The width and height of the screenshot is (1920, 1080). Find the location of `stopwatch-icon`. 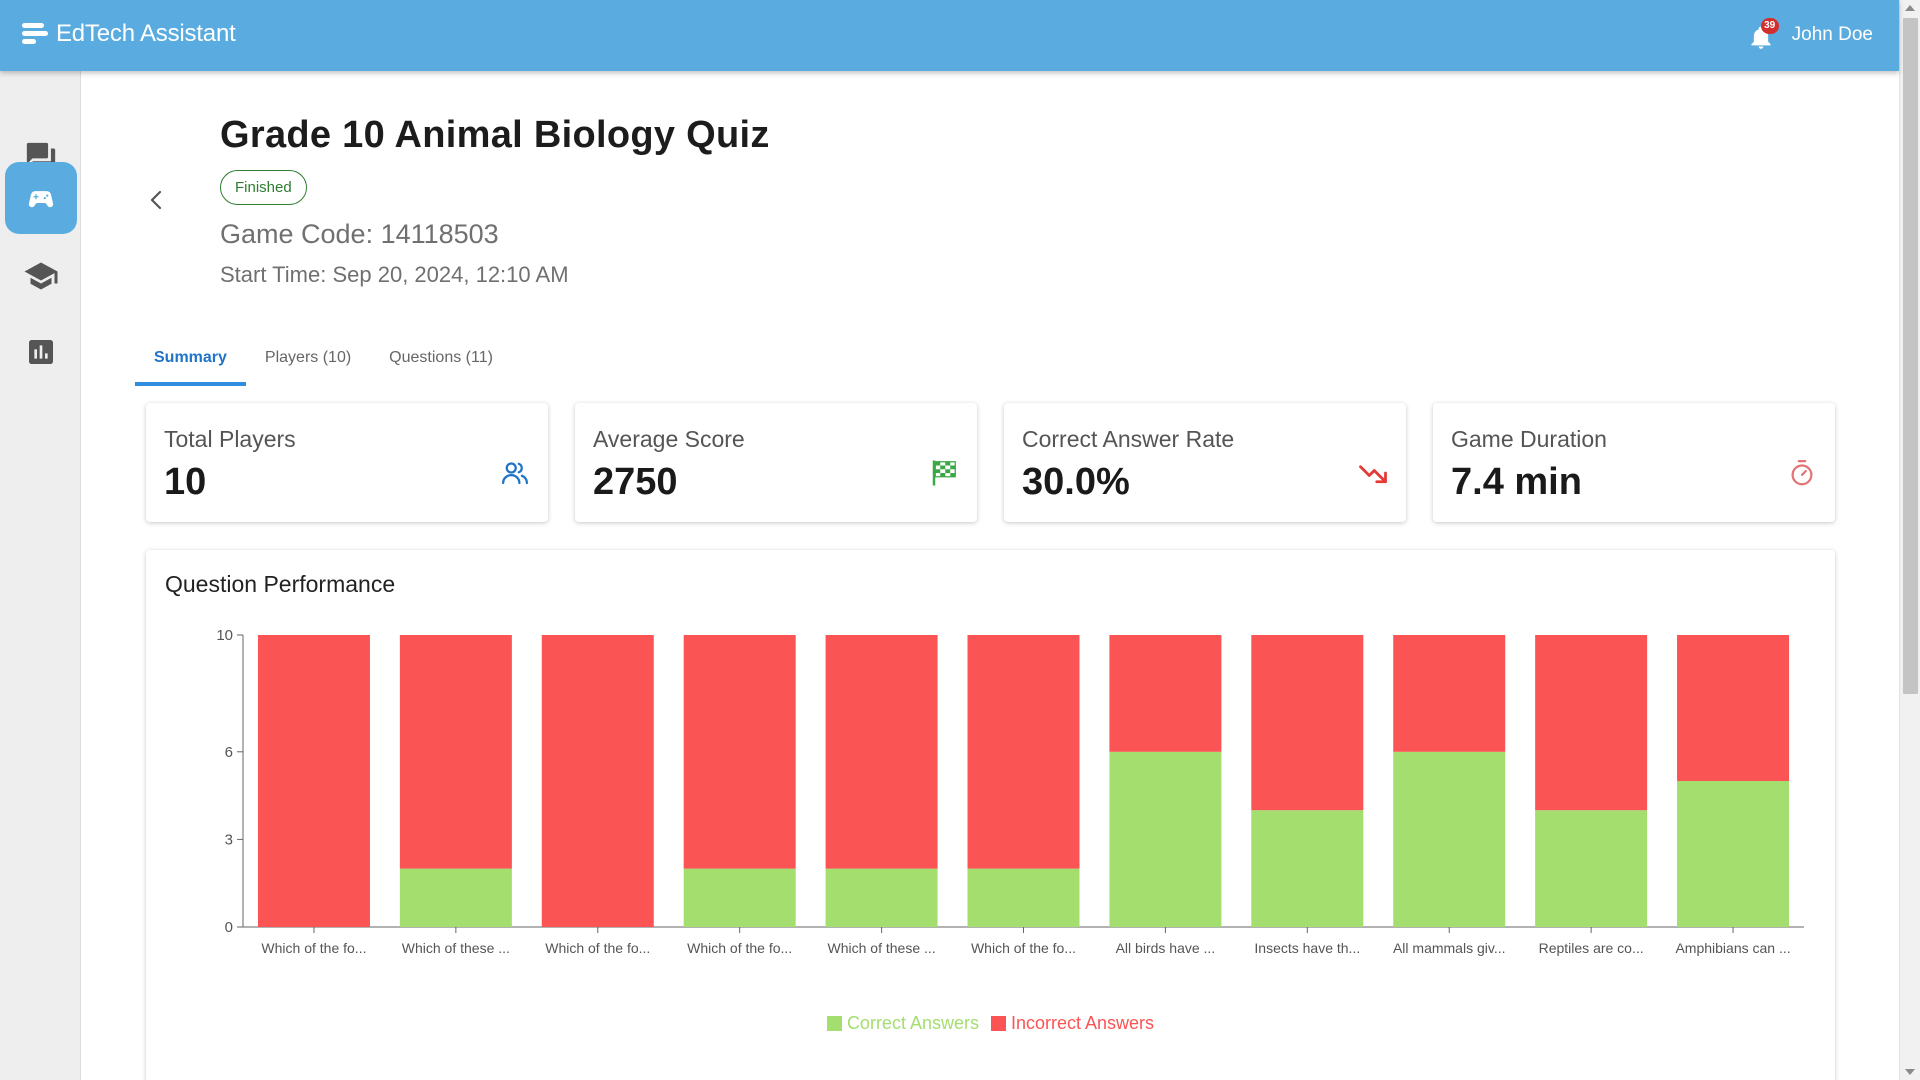

stopwatch-icon is located at coordinates (1802, 473).